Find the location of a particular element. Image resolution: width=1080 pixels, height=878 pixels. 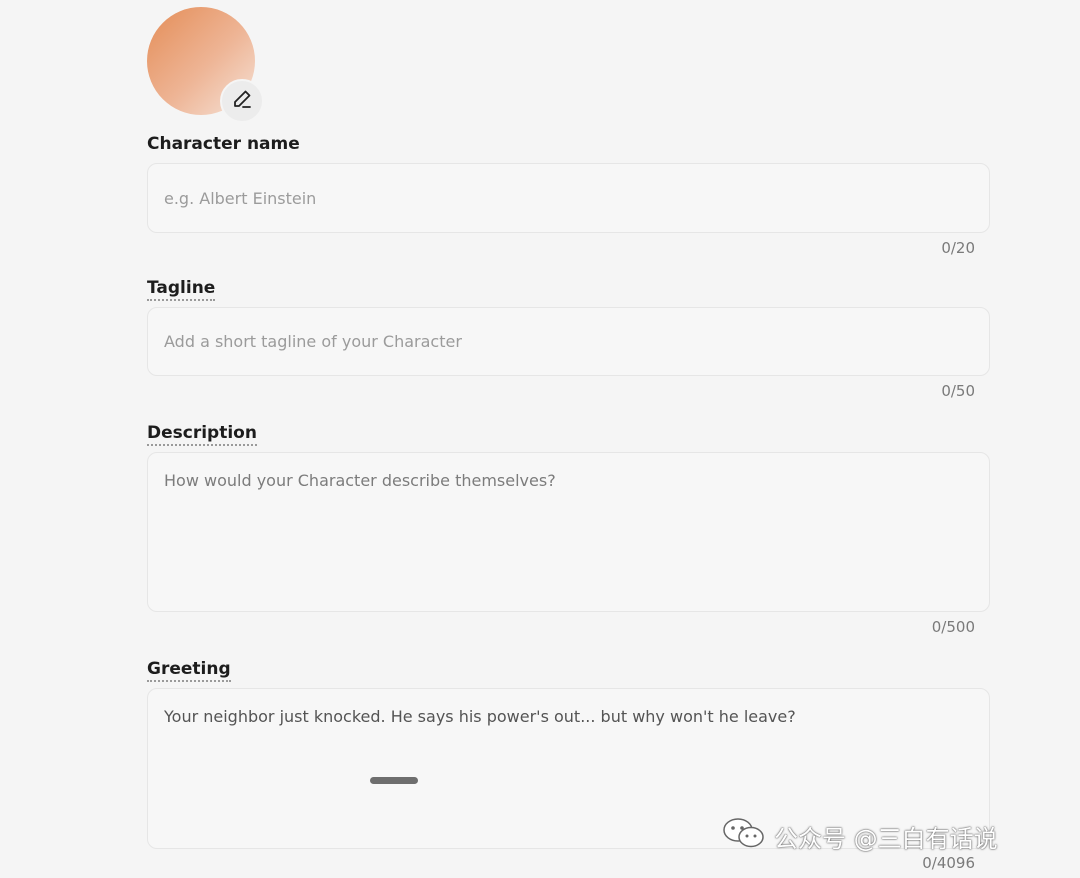

greeting-counter: 0/4096 is located at coordinates (948, 863).